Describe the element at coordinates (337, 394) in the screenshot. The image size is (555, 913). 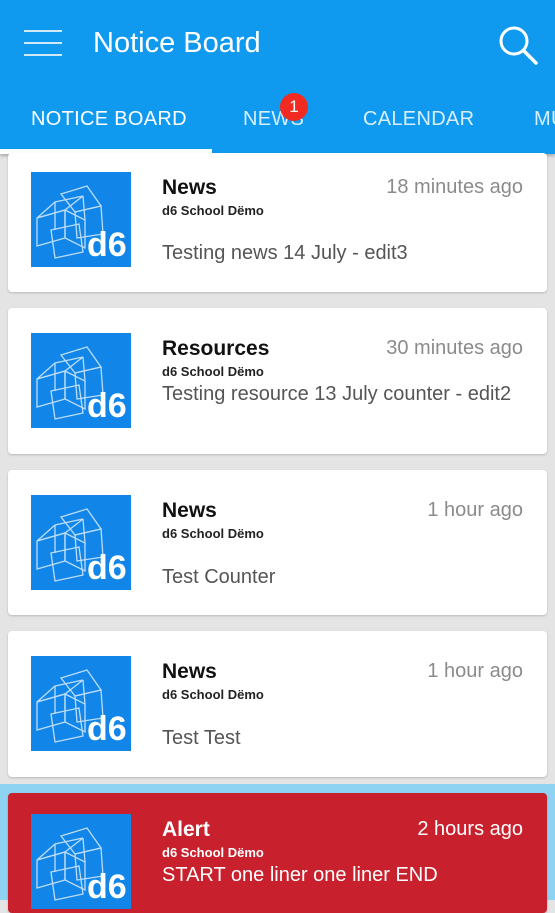
I see `notice-body: Testing resource 13 July counter - edit2` at that location.